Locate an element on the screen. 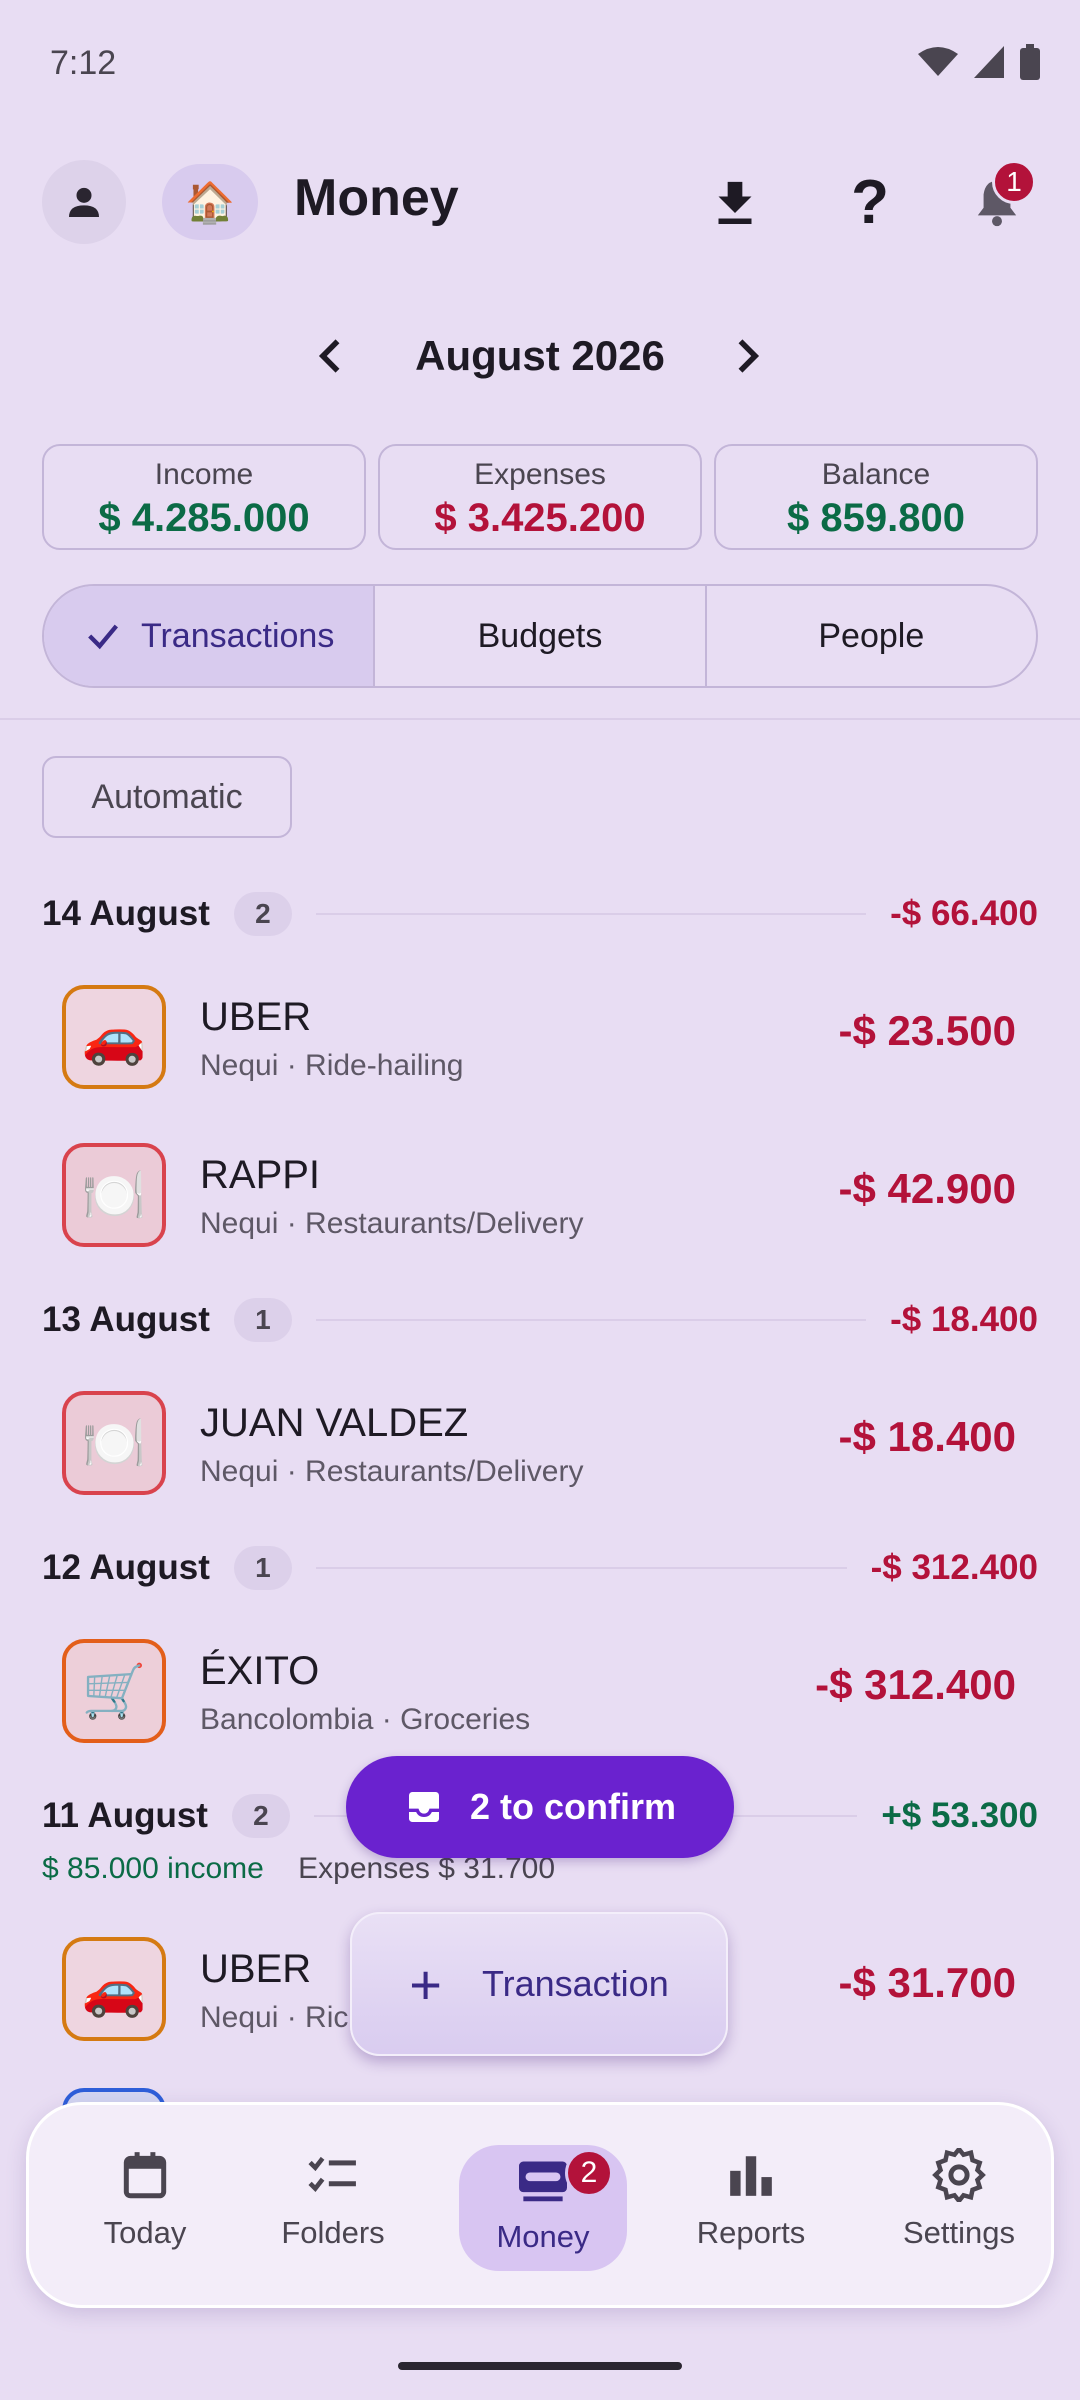  add-transaction-button: + Transaction is located at coordinates (539, 1984).